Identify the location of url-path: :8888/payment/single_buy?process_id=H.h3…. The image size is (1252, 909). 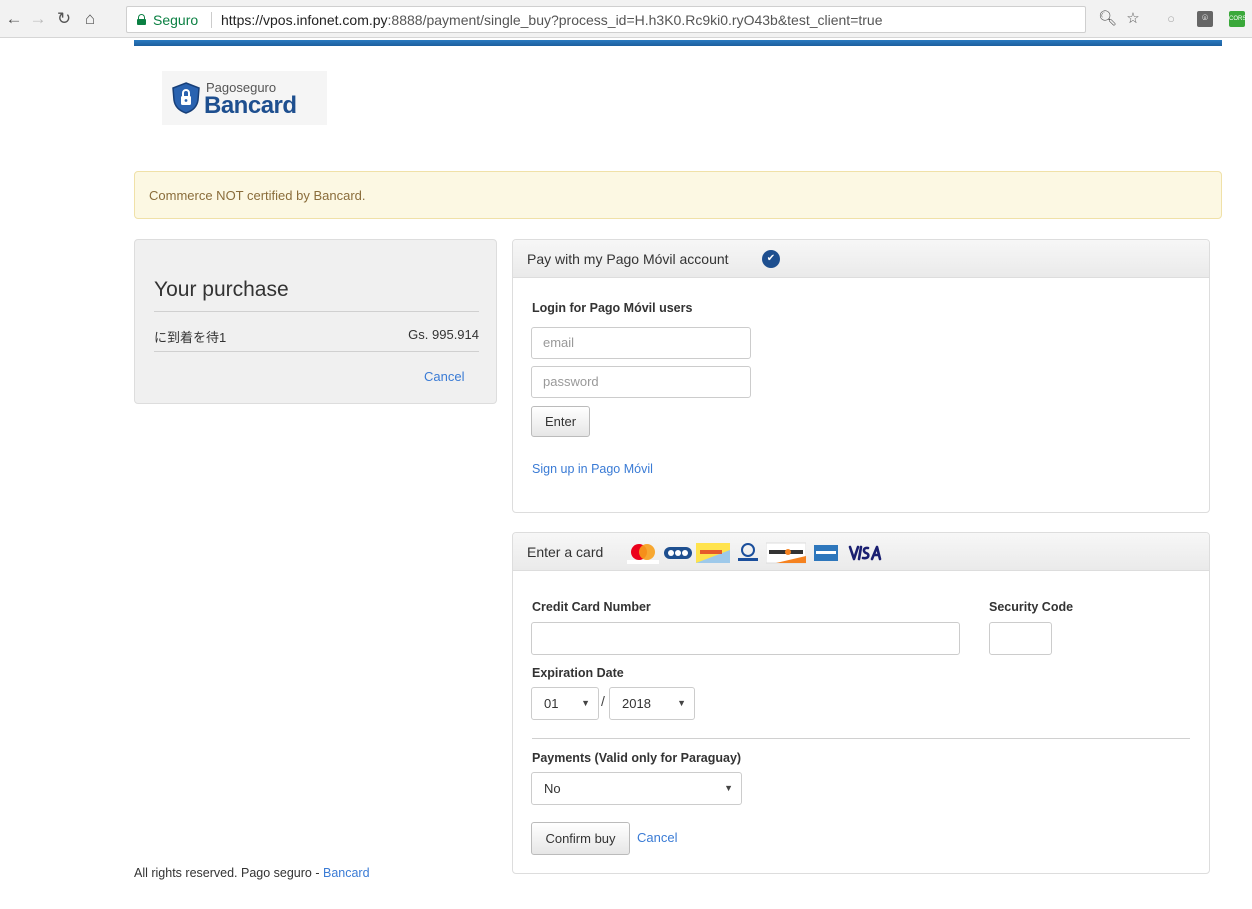
(635, 20).